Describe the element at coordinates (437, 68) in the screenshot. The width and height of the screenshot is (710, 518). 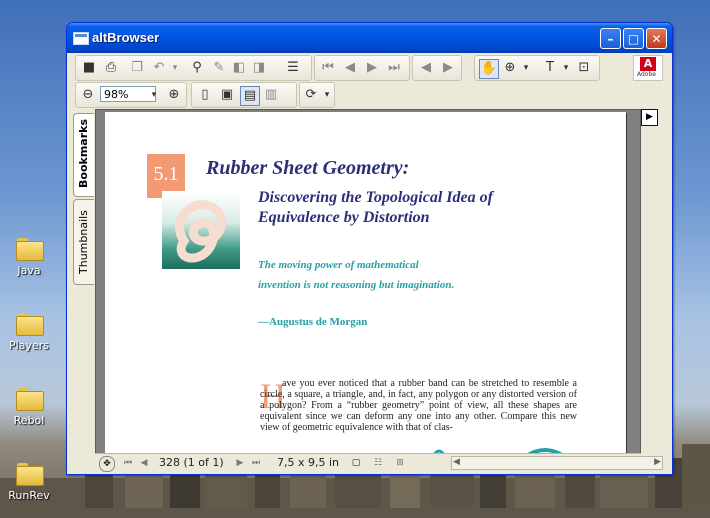
I see `history-group: ◀ ▶` at that location.